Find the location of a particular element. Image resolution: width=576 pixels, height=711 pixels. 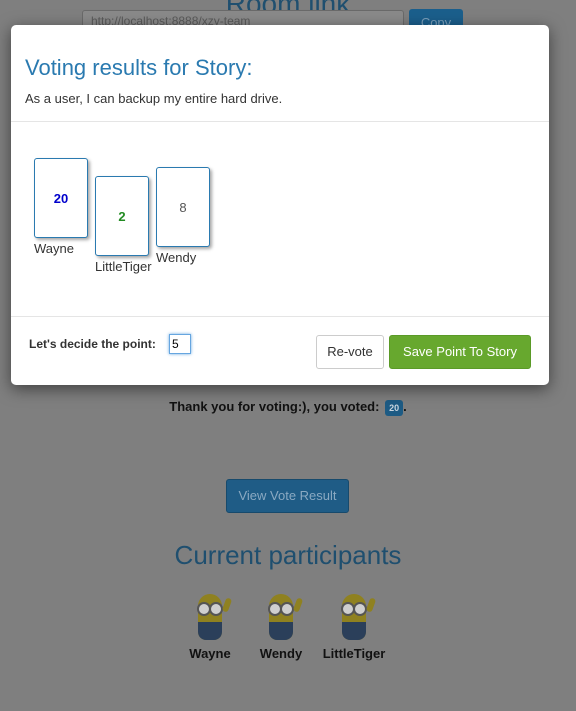

voter-name: Wendy is located at coordinates (176, 257).